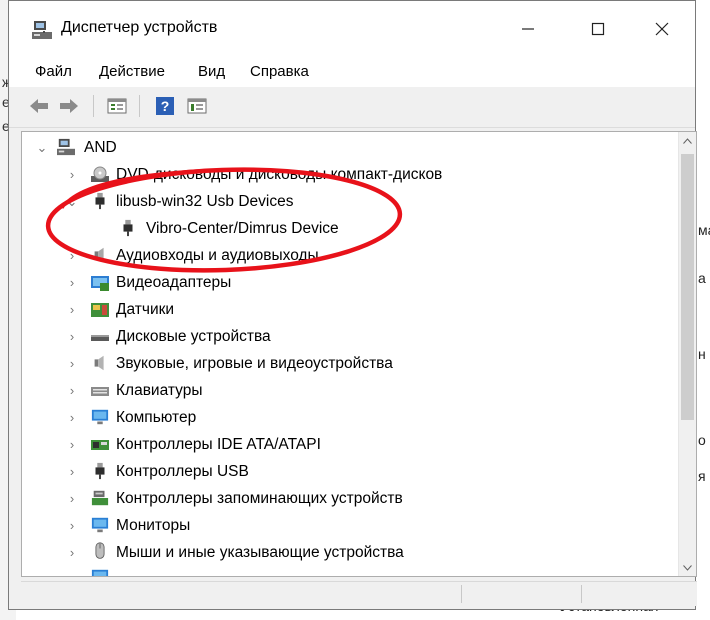  I want to click on tree-node: › Звуковые, игровые и видеоустройства, so click(342, 364).